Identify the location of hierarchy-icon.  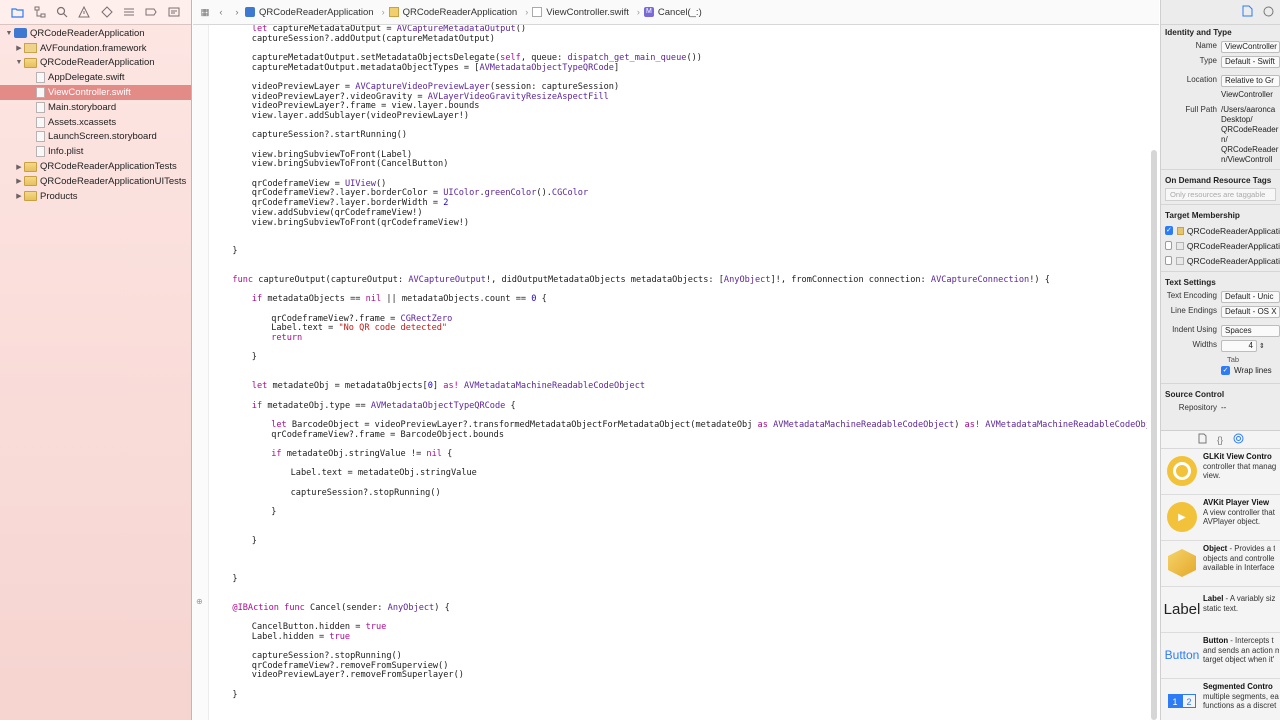
(40, 12).